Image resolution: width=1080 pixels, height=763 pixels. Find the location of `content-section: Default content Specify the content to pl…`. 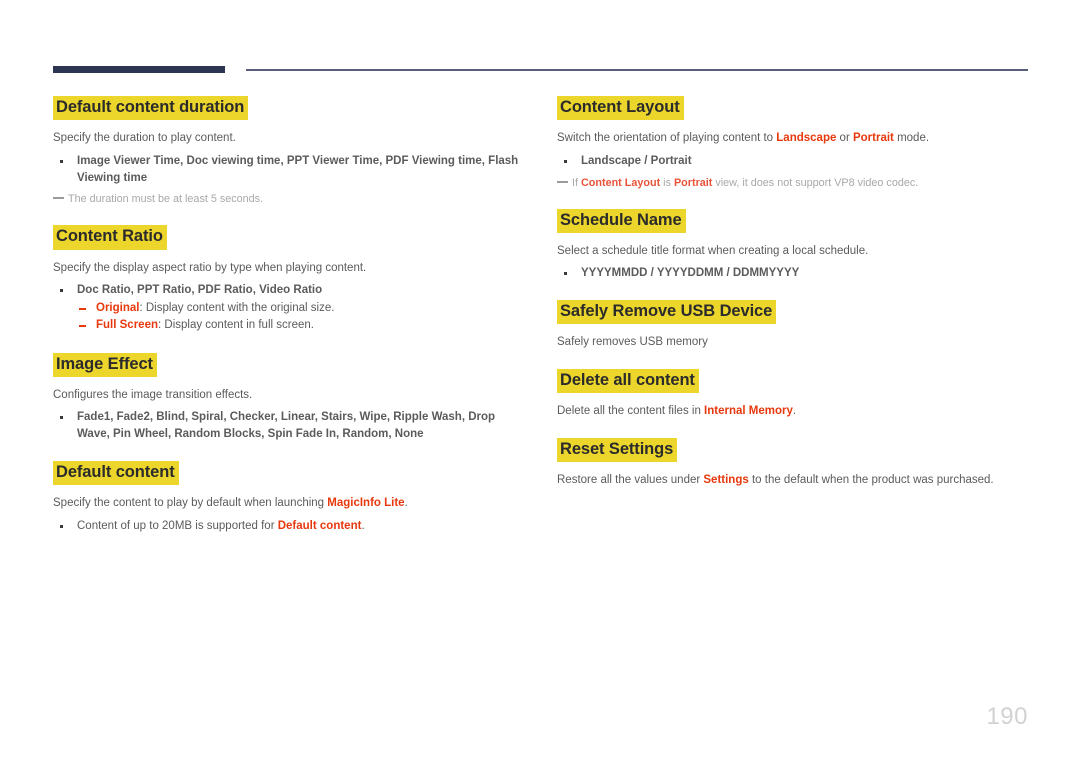

content-section: Default content Specify the content to pl… is located at coordinates (289, 497).